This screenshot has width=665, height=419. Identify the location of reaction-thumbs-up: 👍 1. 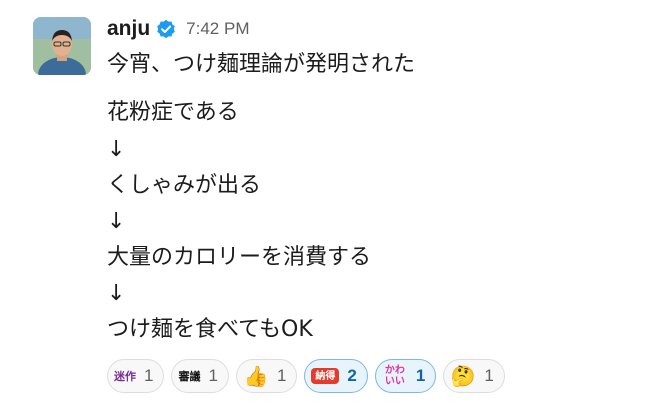
(266, 376).